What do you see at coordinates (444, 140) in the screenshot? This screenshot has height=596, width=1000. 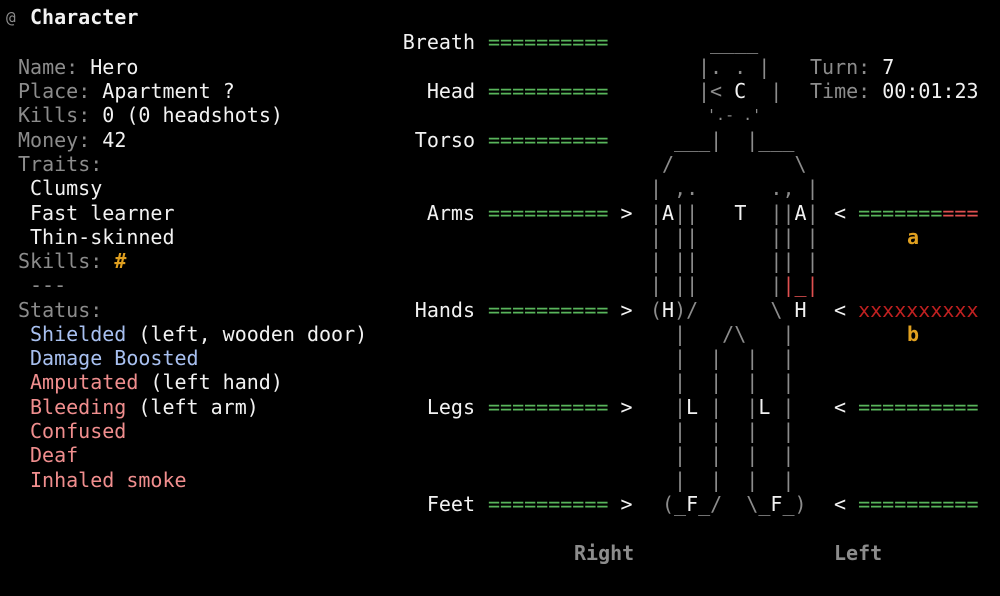 I see `torso-label: Torso` at bounding box center [444, 140].